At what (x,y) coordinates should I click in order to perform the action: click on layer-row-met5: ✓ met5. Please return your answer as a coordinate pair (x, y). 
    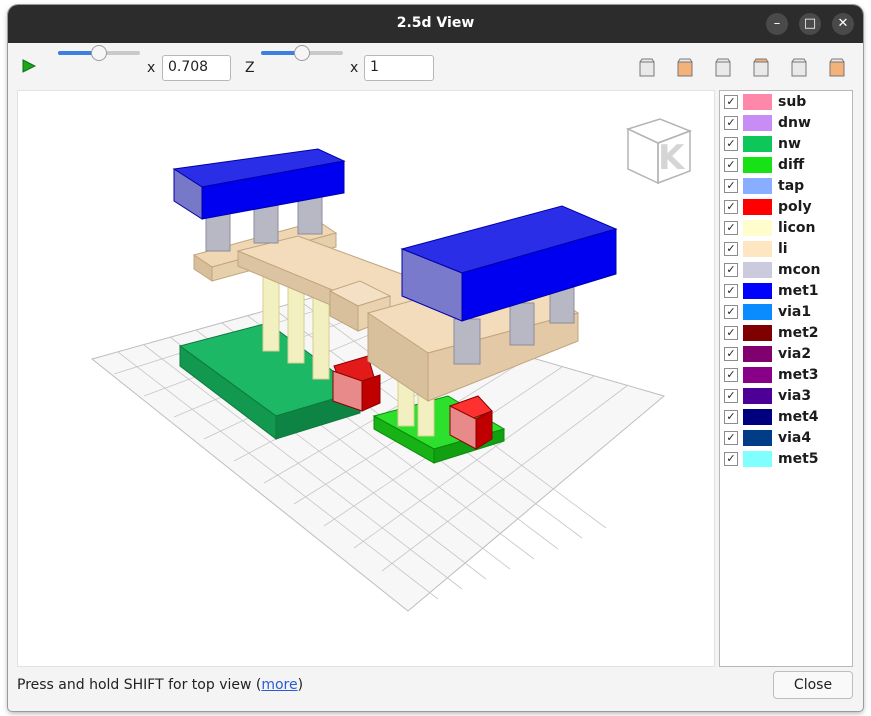
    Looking at the image, I should click on (786, 459).